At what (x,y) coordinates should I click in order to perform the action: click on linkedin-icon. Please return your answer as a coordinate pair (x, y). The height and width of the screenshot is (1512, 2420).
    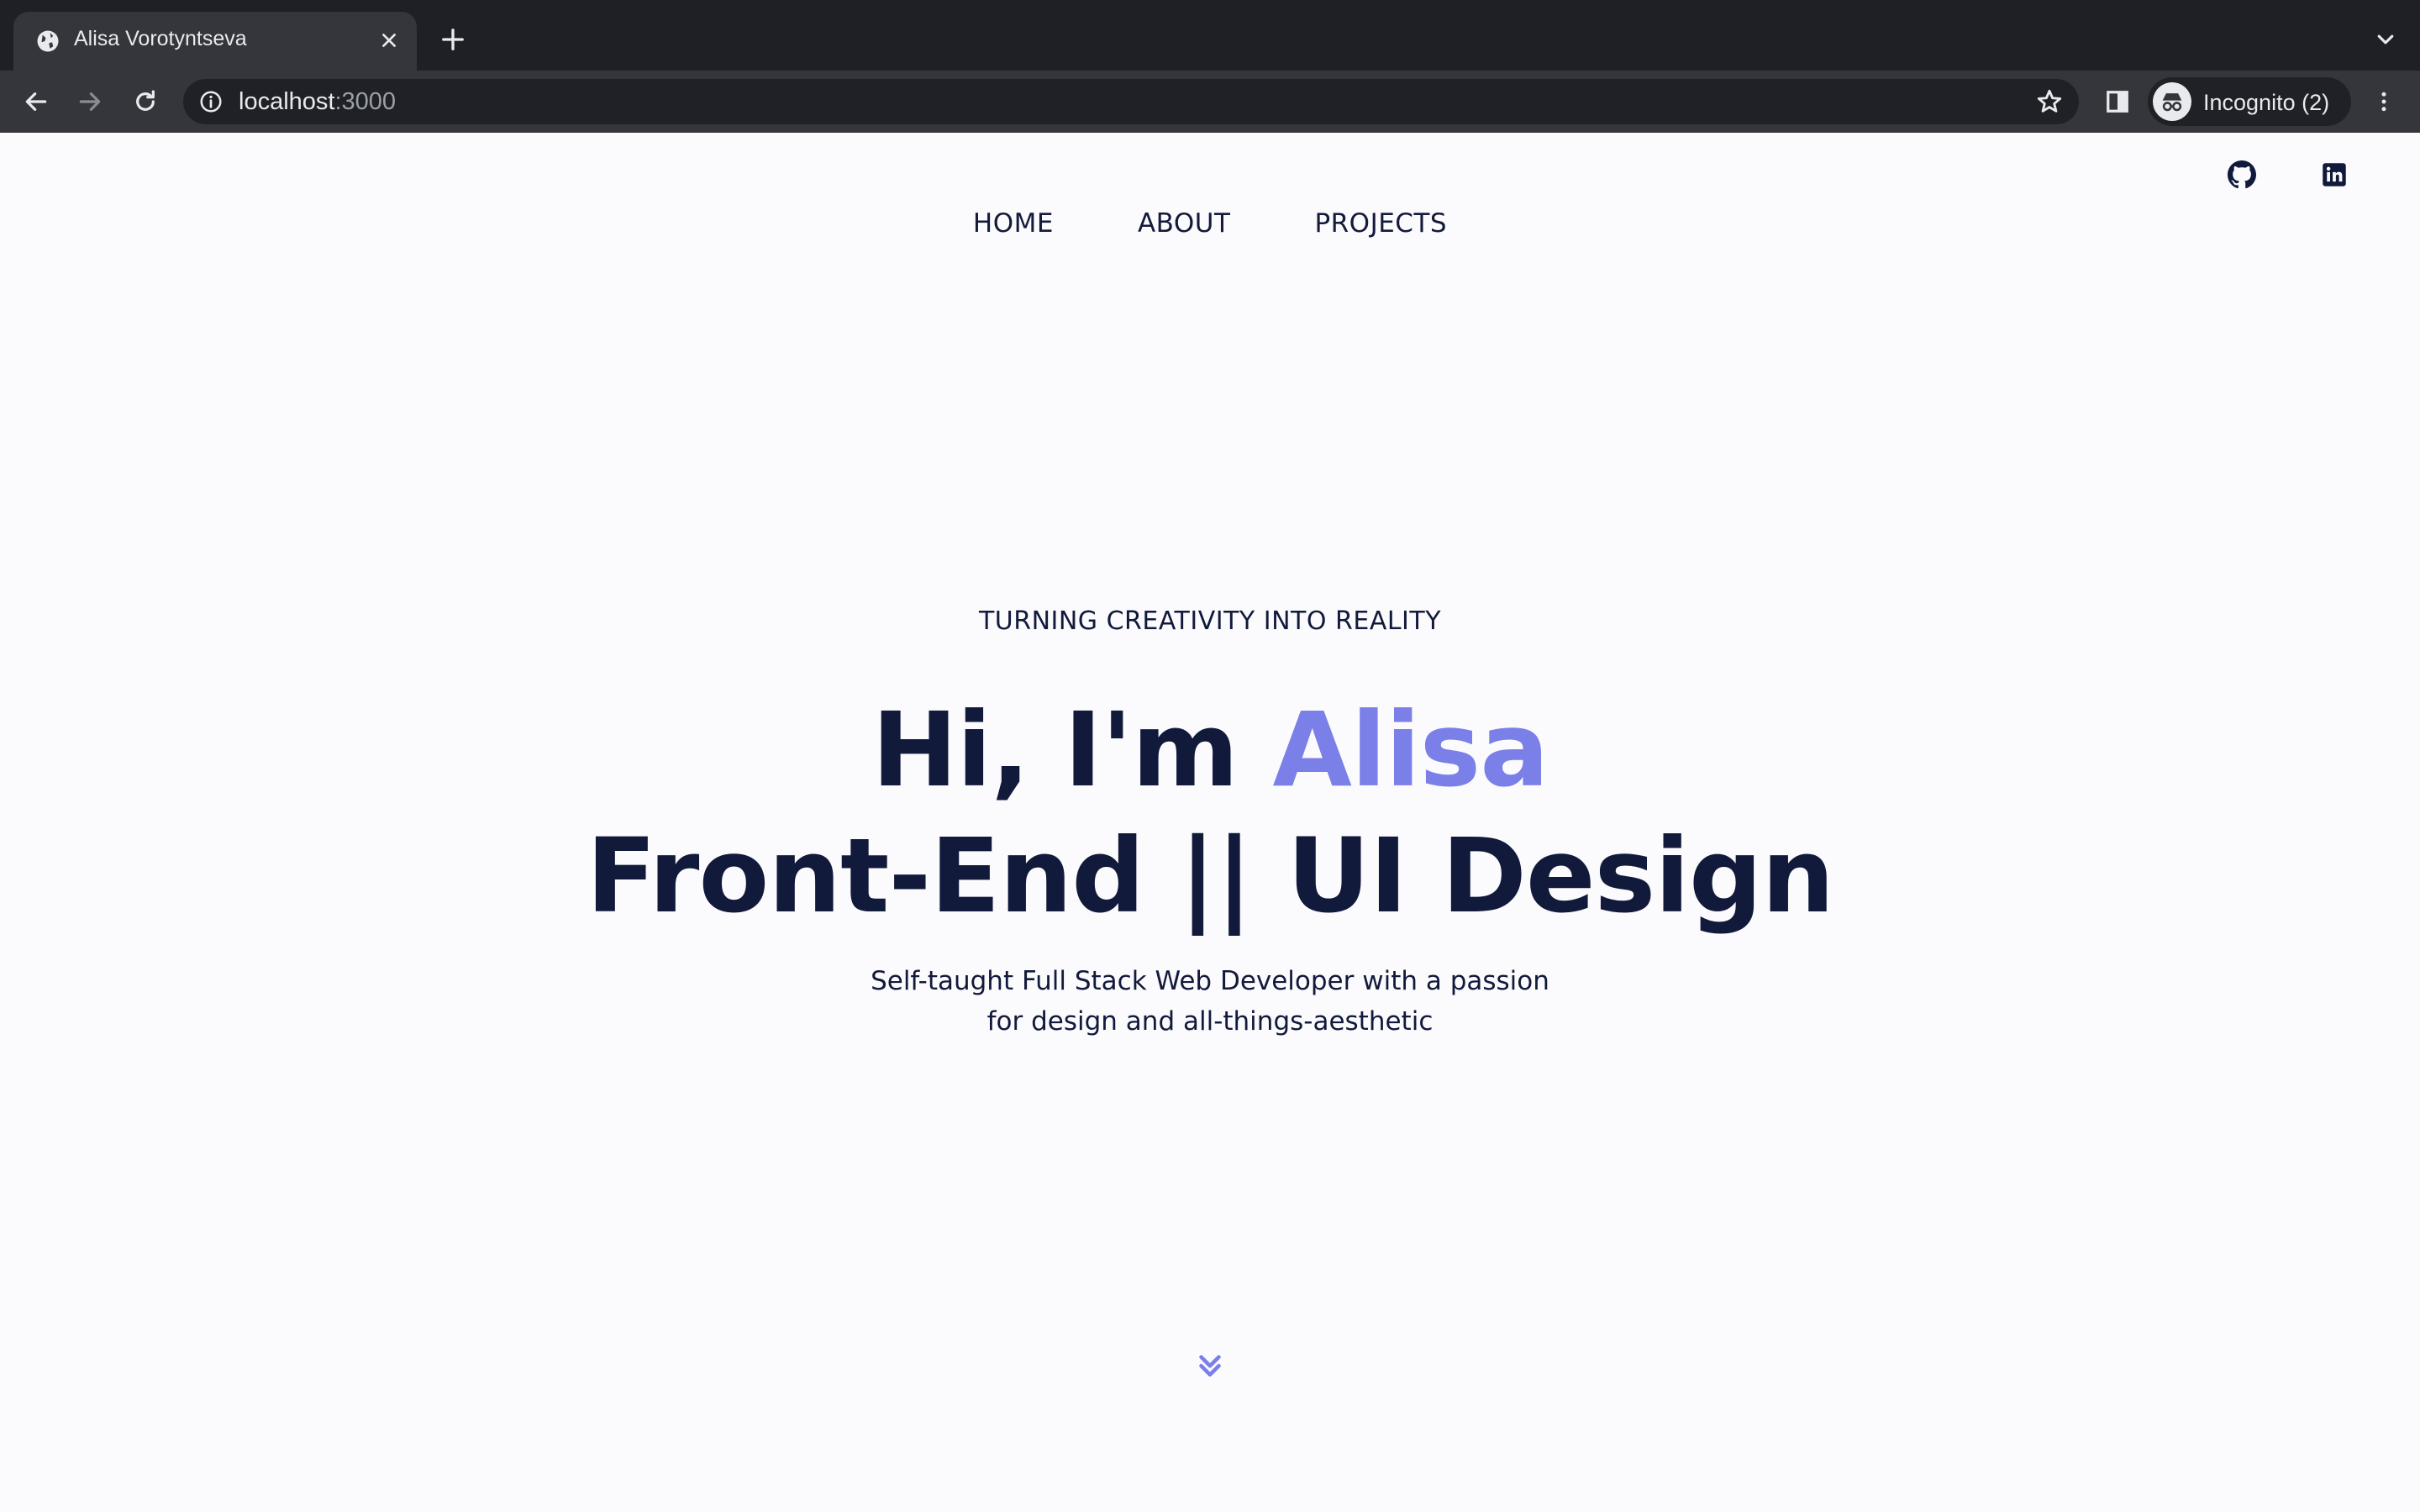
    Looking at the image, I should click on (2334, 174).